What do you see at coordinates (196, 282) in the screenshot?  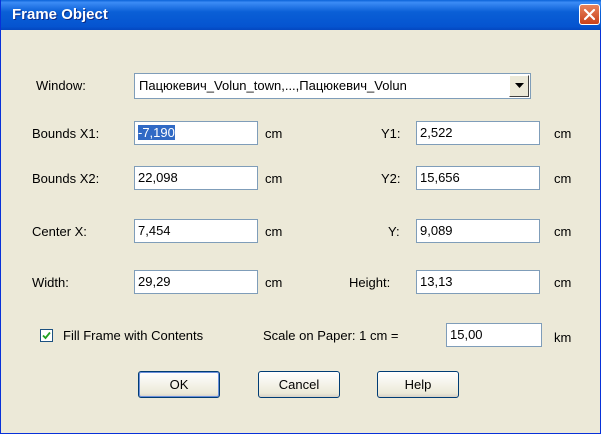 I see `width-input: 29,29` at bounding box center [196, 282].